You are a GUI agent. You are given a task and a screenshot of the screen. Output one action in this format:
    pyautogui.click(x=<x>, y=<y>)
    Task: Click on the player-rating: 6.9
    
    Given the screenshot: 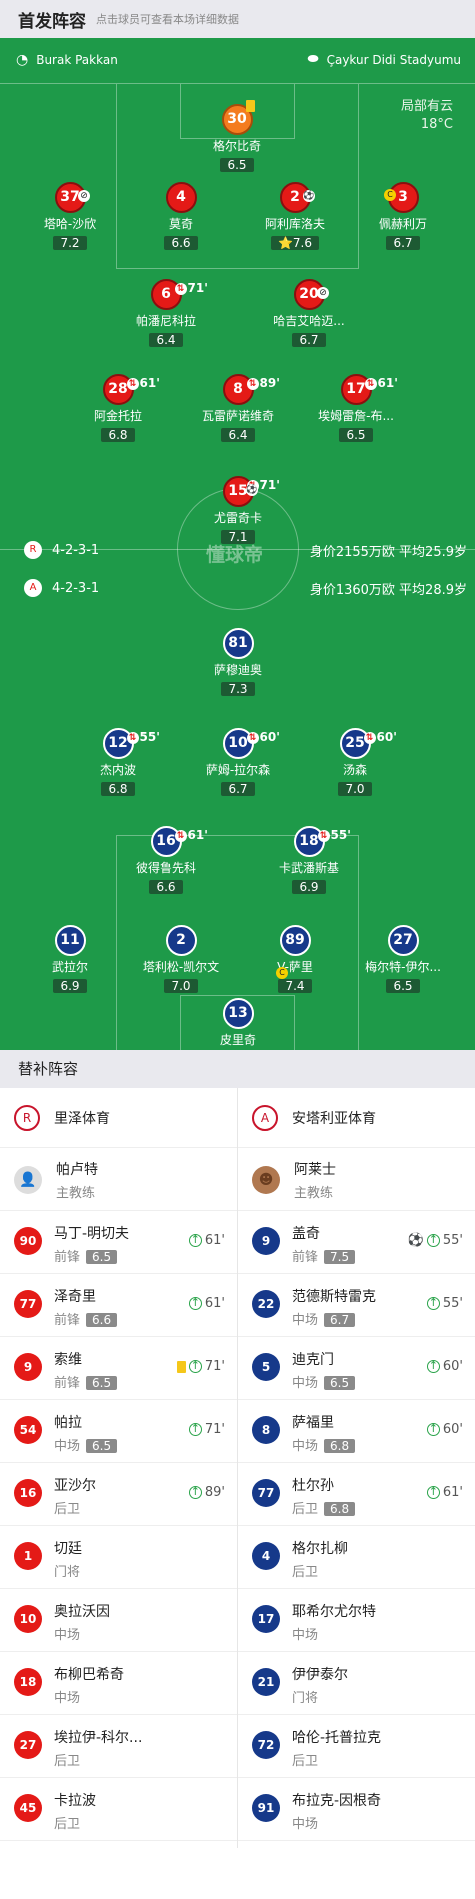 What is the action you would take?
    pyautogui.click(x=70, y=986)
    